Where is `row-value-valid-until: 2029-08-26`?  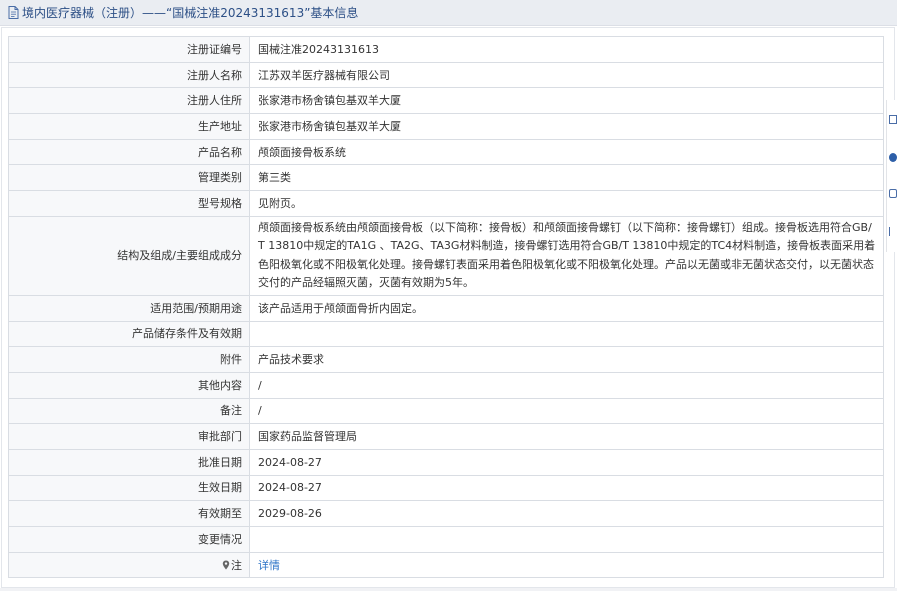
row-value-valid-until: 2029-08-26 is located at coordinates (566, 513).